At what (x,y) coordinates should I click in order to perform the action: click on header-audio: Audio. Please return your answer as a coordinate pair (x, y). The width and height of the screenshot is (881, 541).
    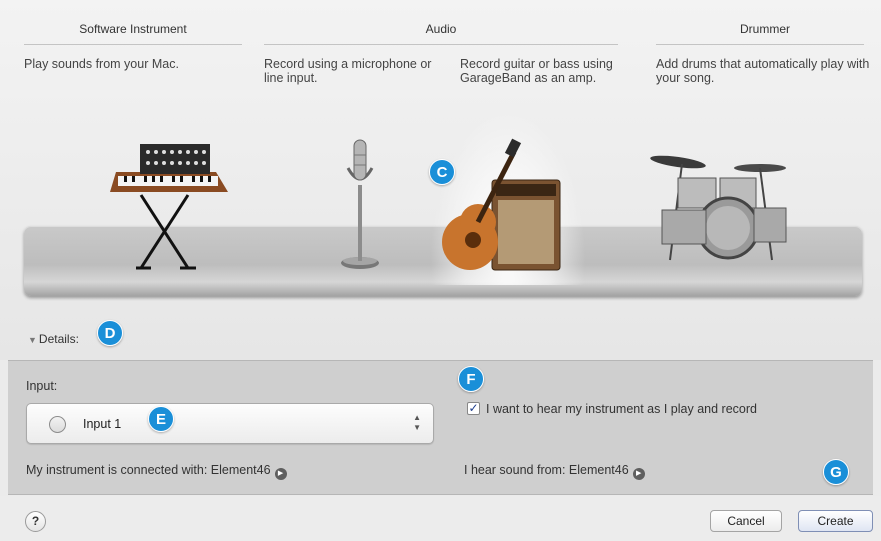
    Looking at the image, I should click on (441, 29).